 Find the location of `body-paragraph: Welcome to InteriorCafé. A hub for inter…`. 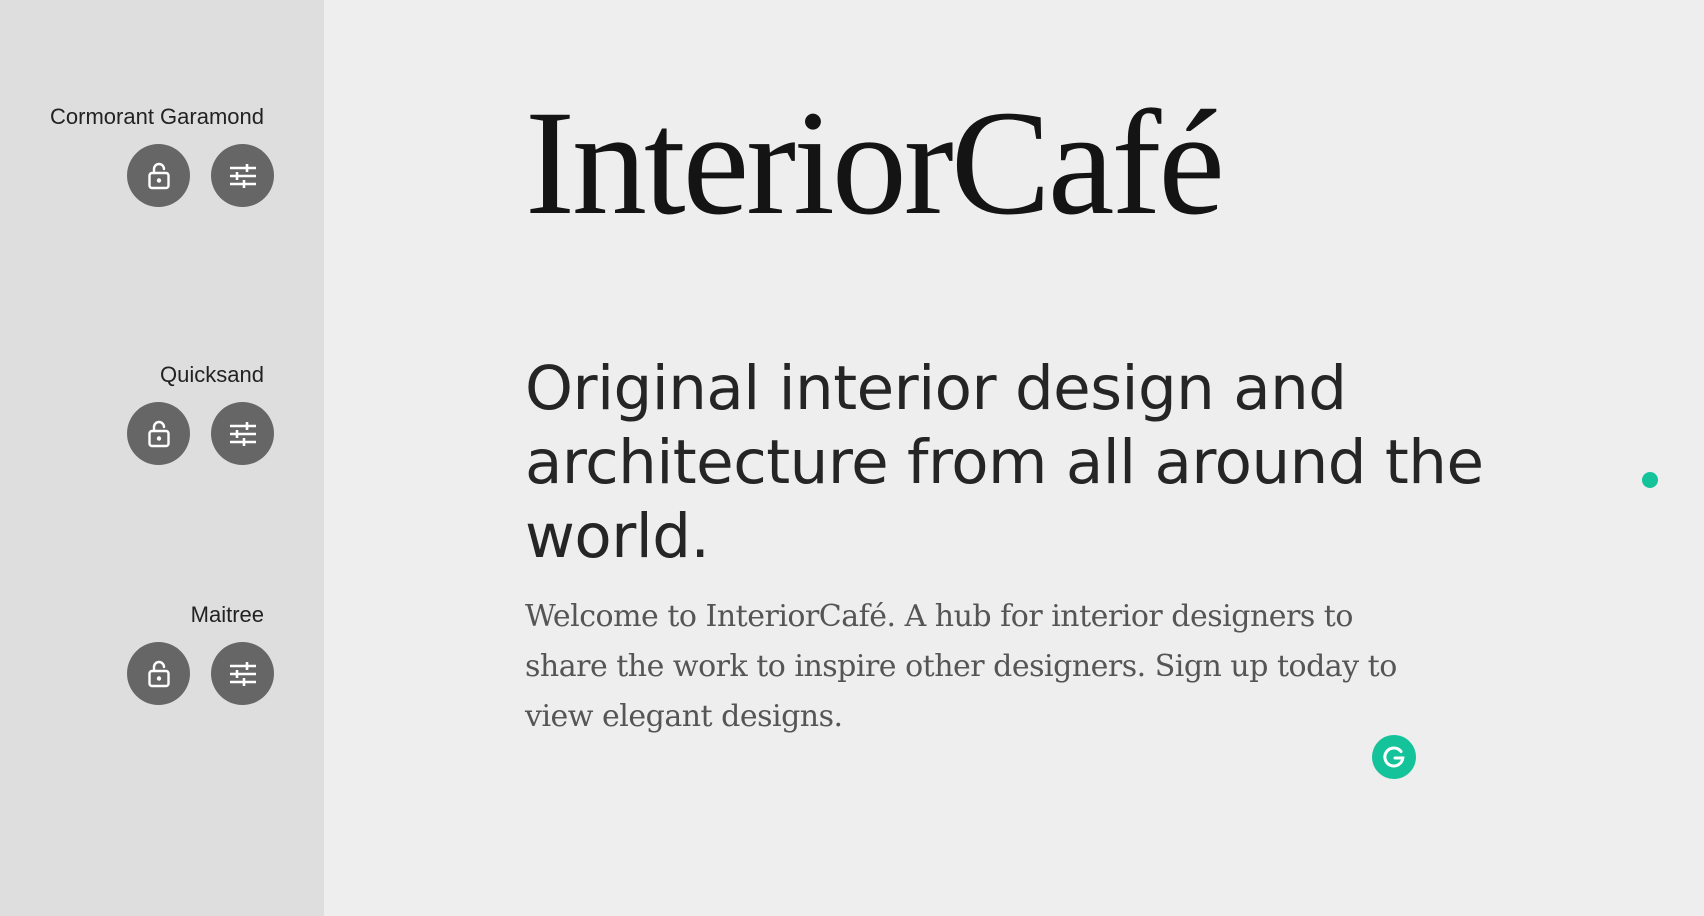

body-paragraph: Welcome to InteriorCafé. A hub for inter… is located at coordinates (975, 667).